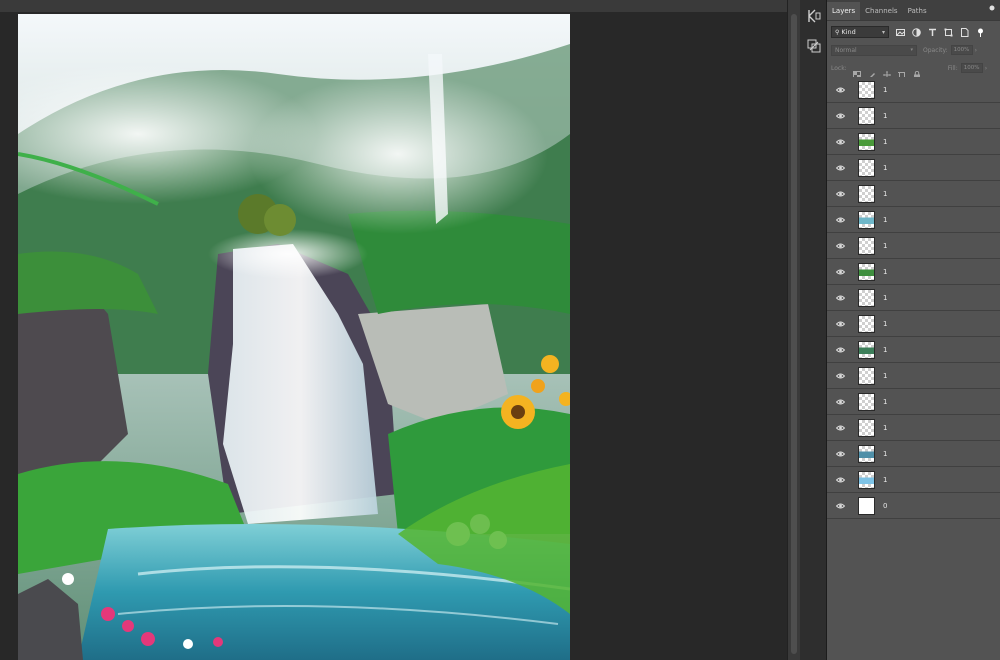 This screenshot has width=1000, height=660. I want to click on tab-paths: Paths, so click(917, 11).